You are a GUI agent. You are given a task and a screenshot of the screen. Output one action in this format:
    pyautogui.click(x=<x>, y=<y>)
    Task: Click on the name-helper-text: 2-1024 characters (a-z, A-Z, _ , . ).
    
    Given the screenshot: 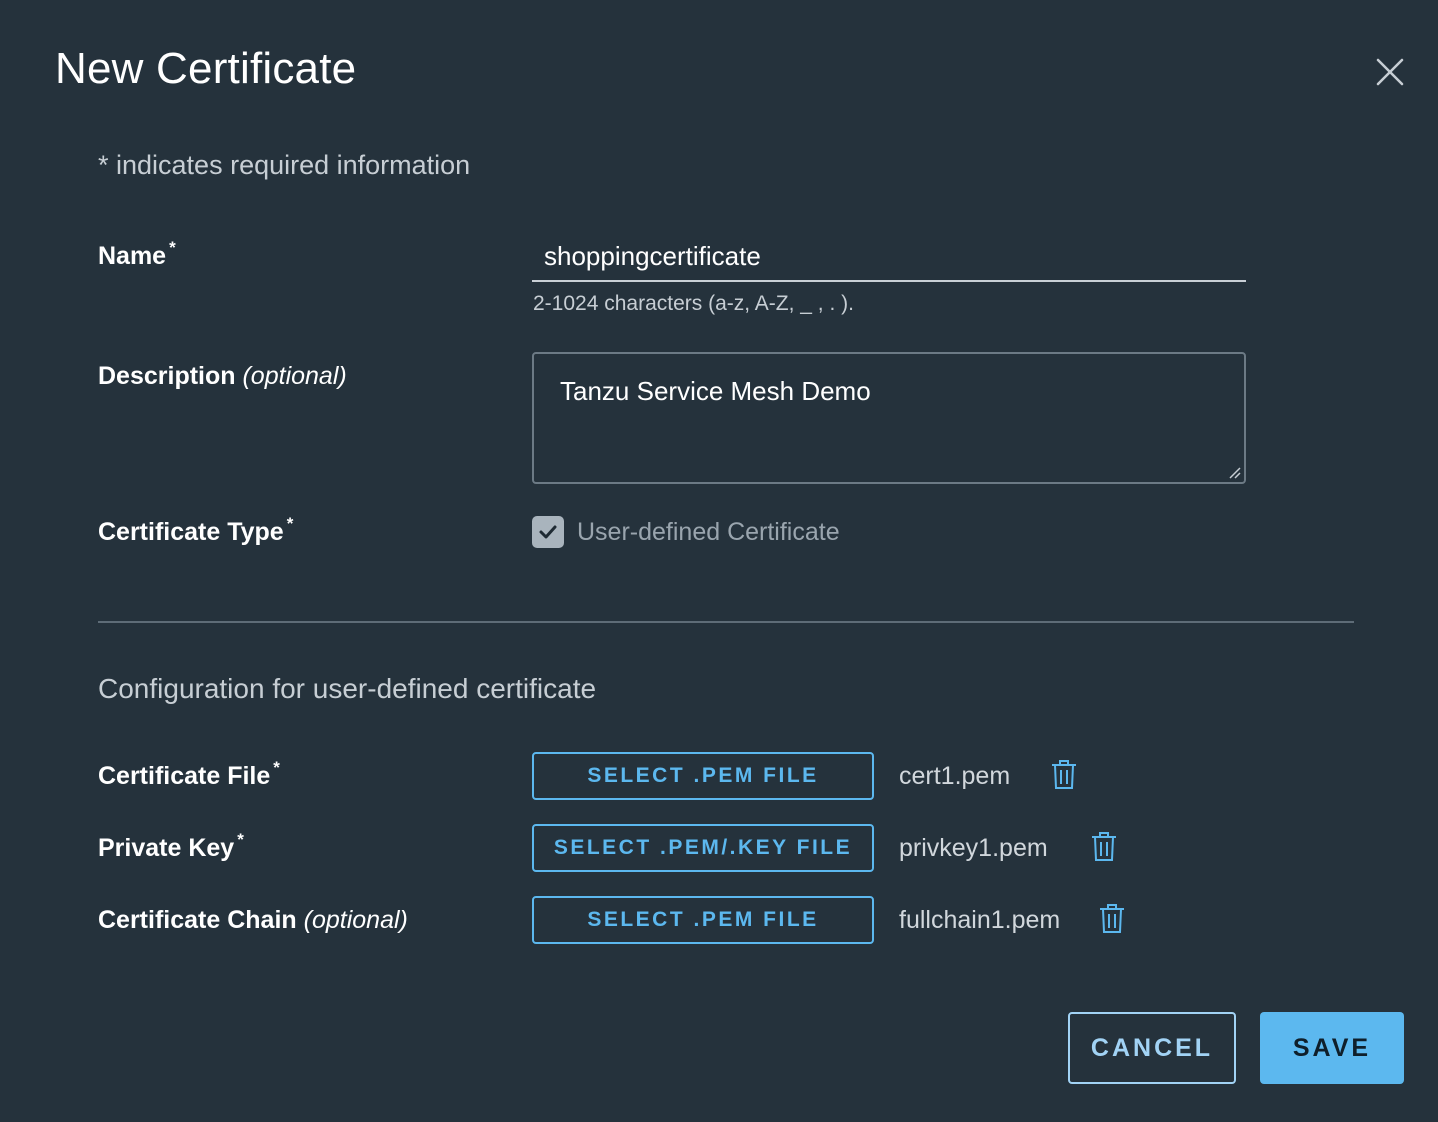 What is the action you would take?
    pyautogui.click(x=693, y=303)
    